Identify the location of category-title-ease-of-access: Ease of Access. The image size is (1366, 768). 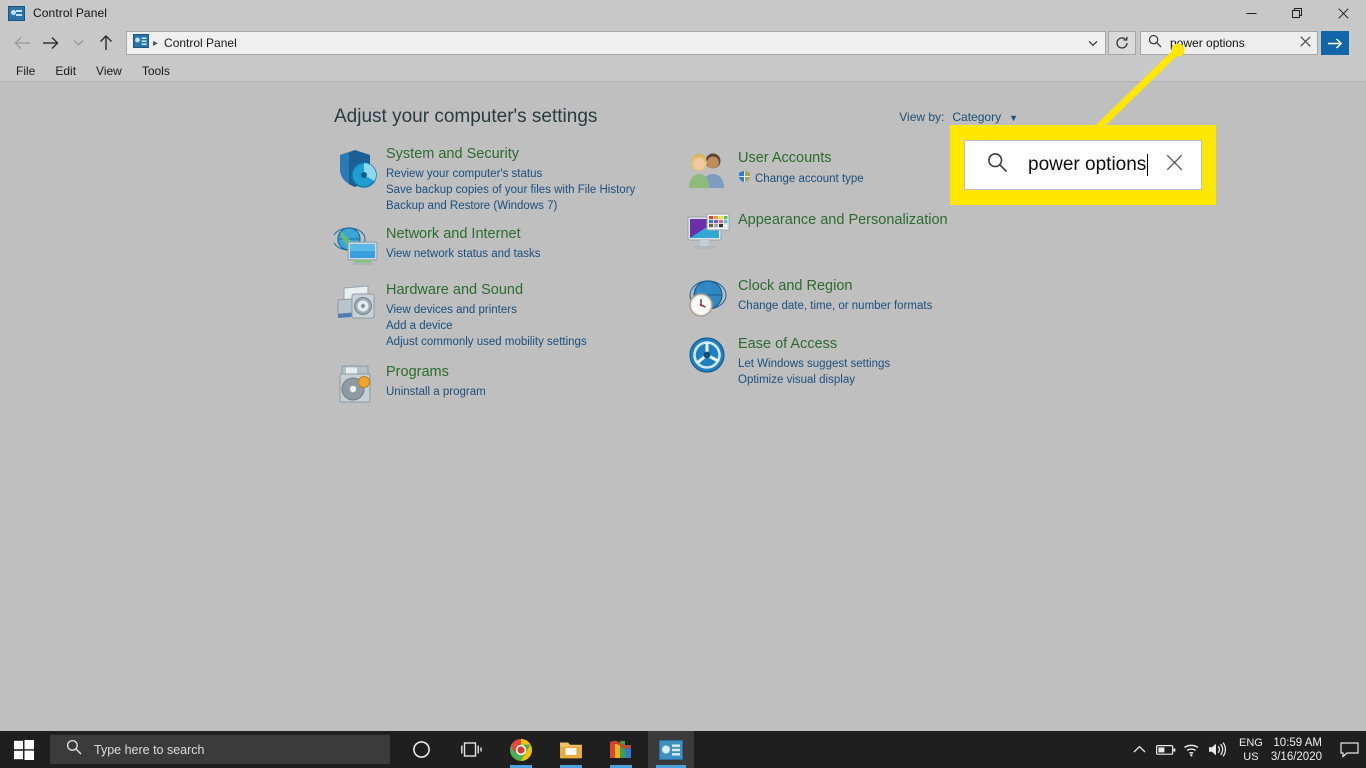
(787, 344).